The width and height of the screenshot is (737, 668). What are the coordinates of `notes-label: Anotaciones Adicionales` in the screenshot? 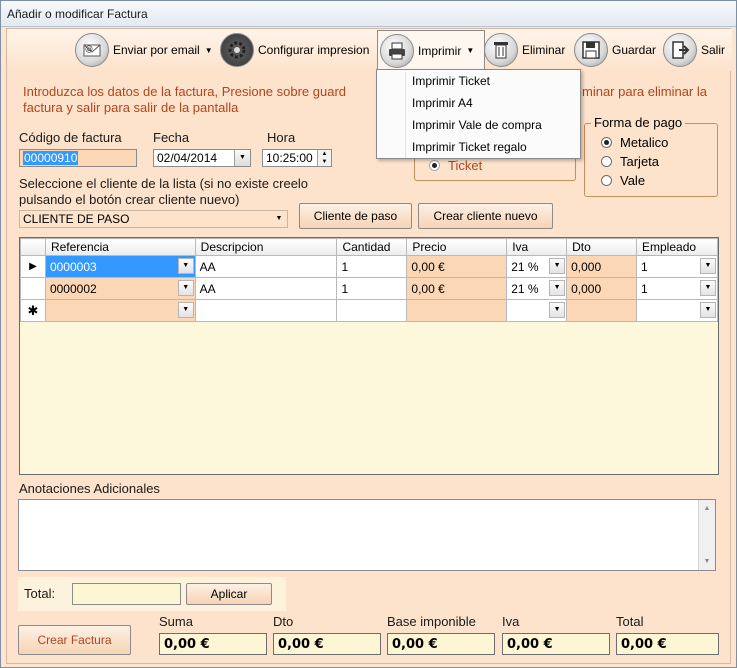 It's located at (89, 488).